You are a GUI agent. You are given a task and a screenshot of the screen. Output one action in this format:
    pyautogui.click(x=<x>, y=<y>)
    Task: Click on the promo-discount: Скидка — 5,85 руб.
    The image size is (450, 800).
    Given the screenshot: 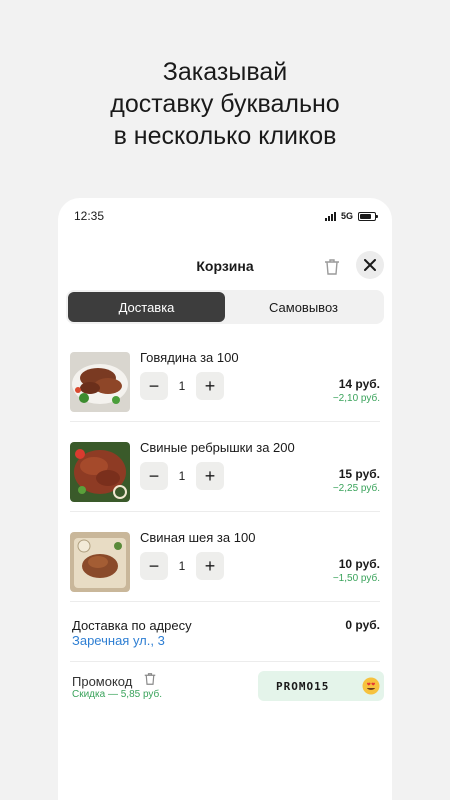 What is the action you would take?
    pyautogui.click(x=117, y=694)
    